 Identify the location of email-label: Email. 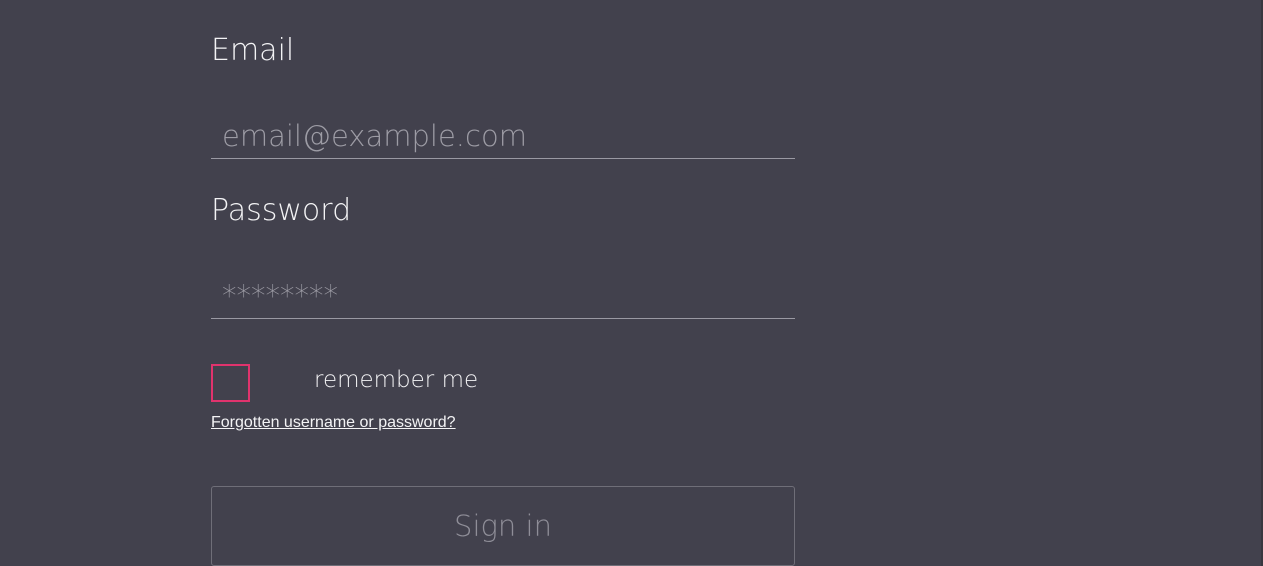
(253, 50).